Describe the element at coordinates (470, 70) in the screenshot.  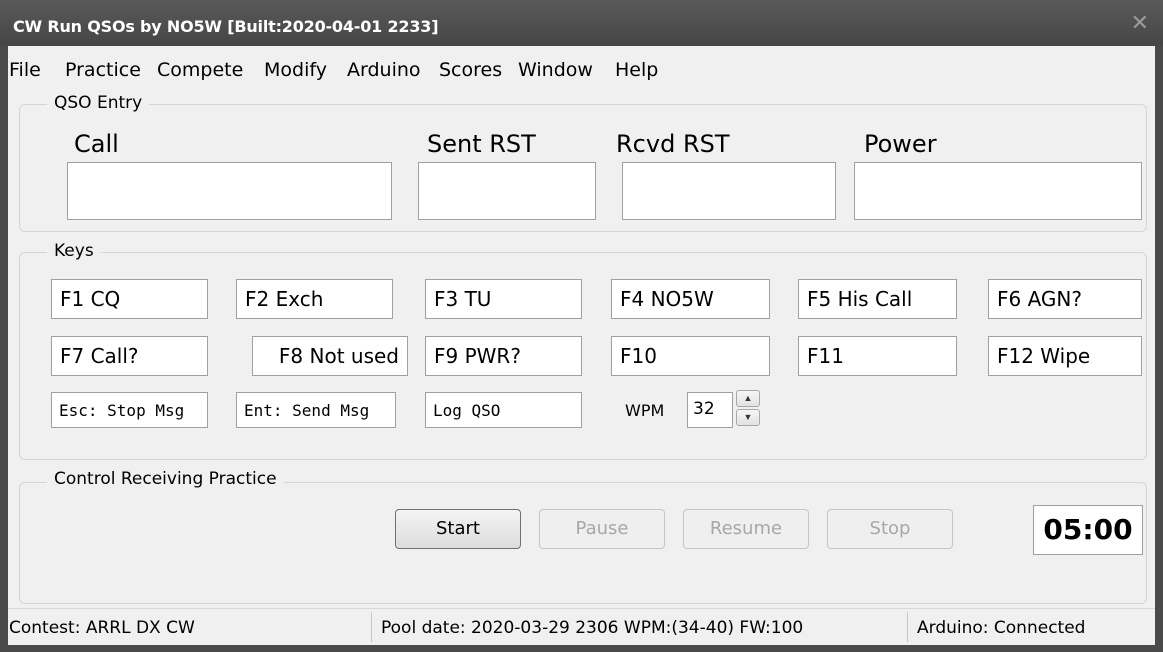
I see `menu-scores: Scores` at that location.